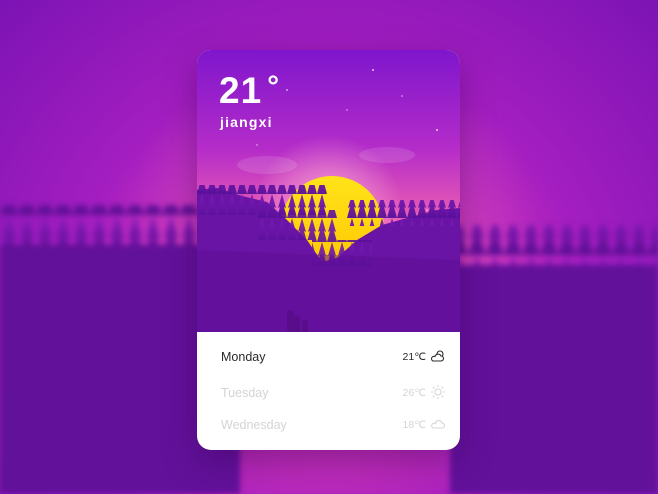 The width and height of the screenshot is (658, 494). I want to click on cloud-icon, so click(438, 424).